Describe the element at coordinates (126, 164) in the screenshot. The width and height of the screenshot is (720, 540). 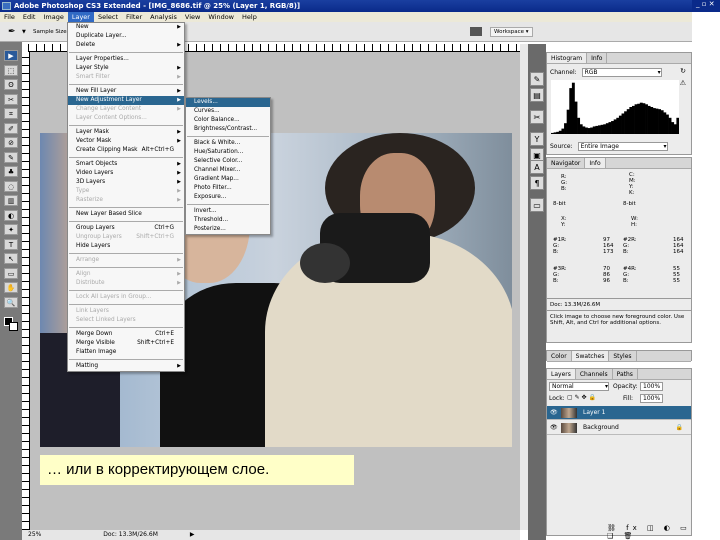
I see `menu-item-smart-objects: Smart Objects ▶` at that location.